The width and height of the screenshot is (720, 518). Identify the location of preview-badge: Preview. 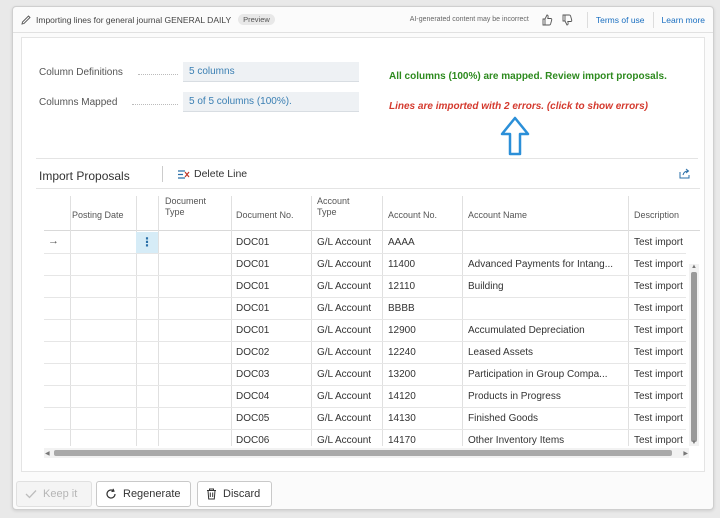
(256, 19).